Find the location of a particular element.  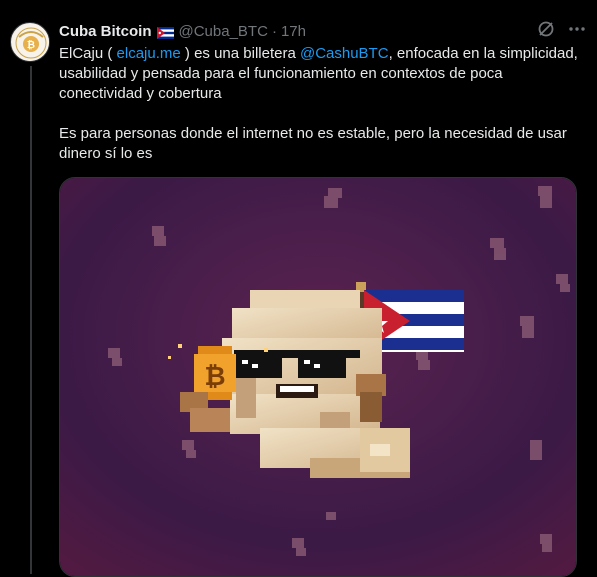

link-elcaju: elcaju.me is located at coordinates (149, 53).